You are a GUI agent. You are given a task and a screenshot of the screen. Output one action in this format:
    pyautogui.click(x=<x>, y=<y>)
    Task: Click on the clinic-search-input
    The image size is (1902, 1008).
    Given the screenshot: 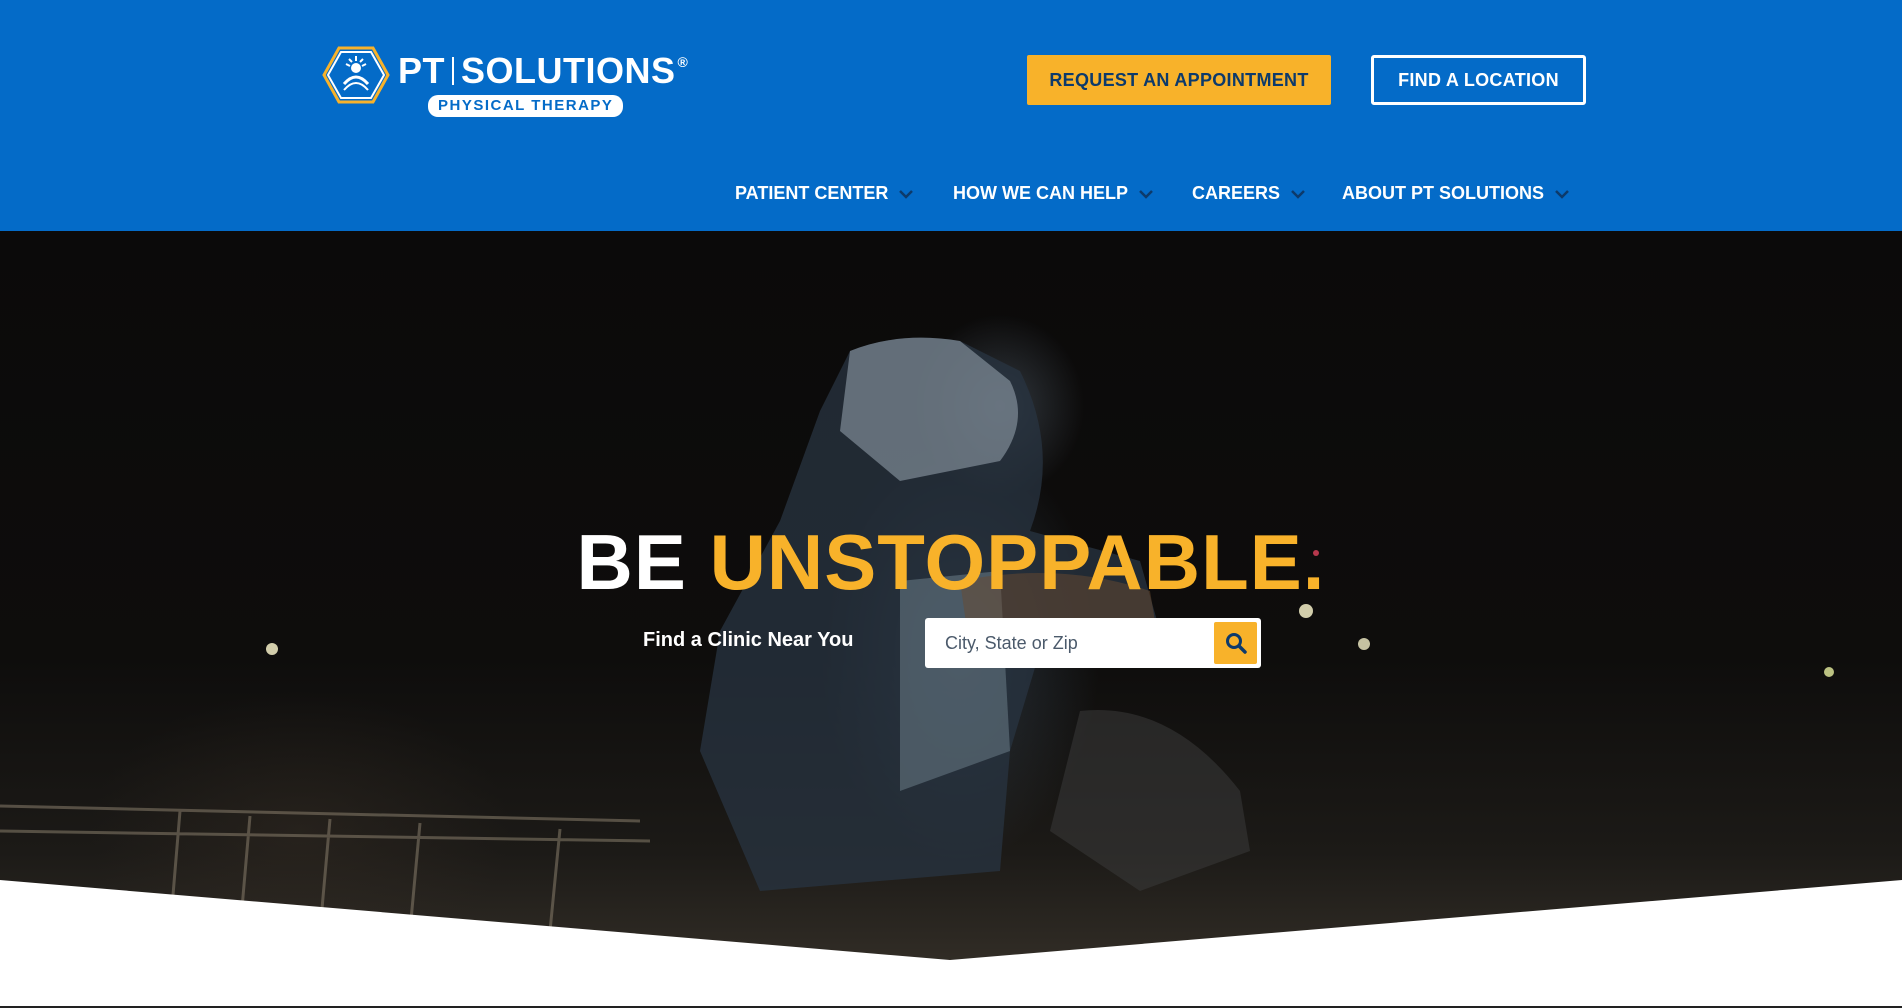 What is the action you would take?
    pyautogui.click(x=1075, y=643)
    